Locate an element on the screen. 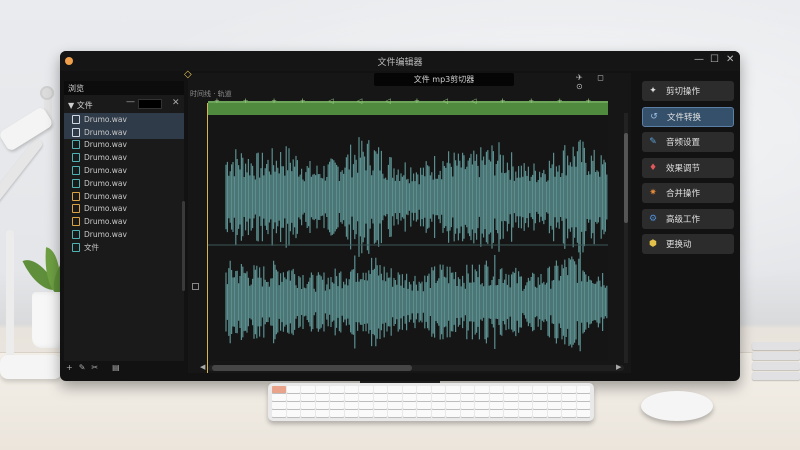  tool-button: ♦ 效果调节 is located at coordinates (688, 167).